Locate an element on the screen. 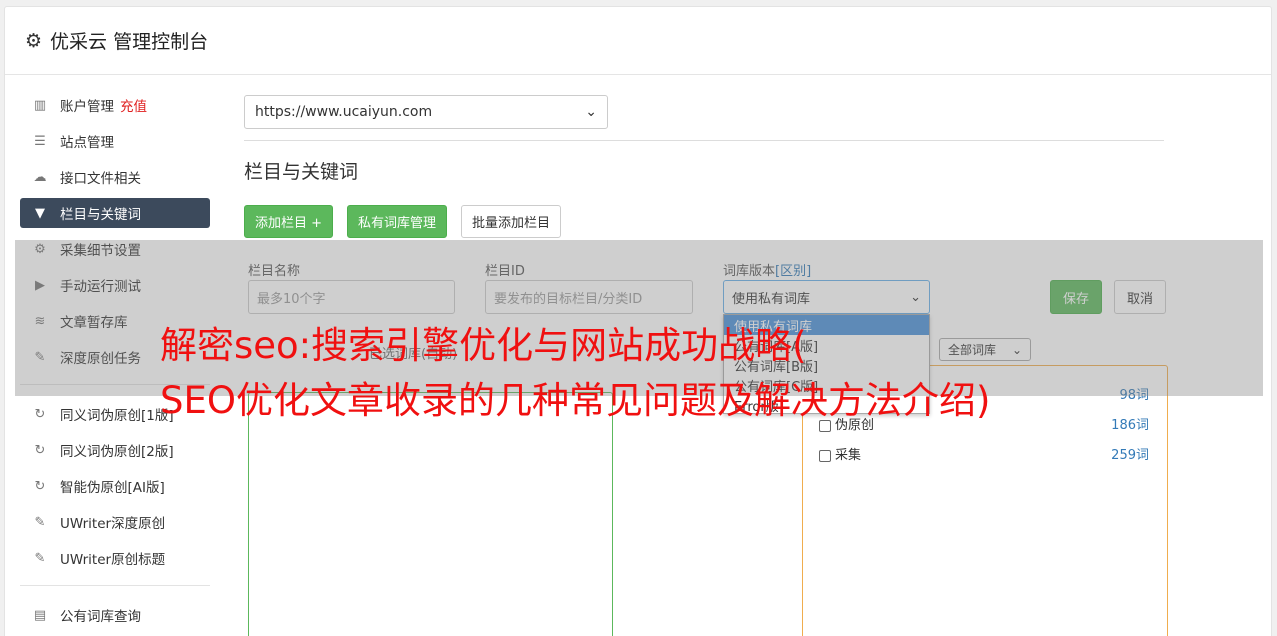 The height and width of the screenshot is (636, 1277). sidebar-item-interface: ☁ 接口文件相关 is located at coordinates (115, 177).